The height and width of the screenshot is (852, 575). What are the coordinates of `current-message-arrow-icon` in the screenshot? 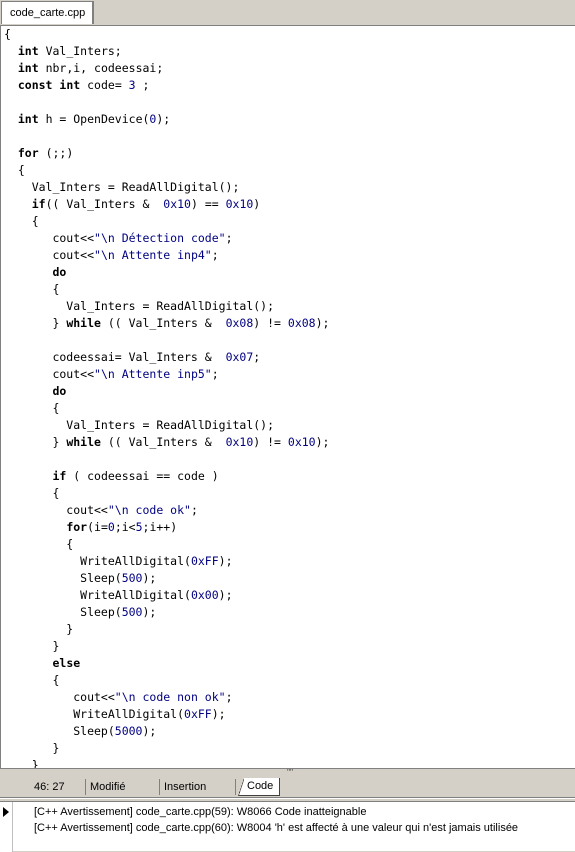 It's located at (6, 812).